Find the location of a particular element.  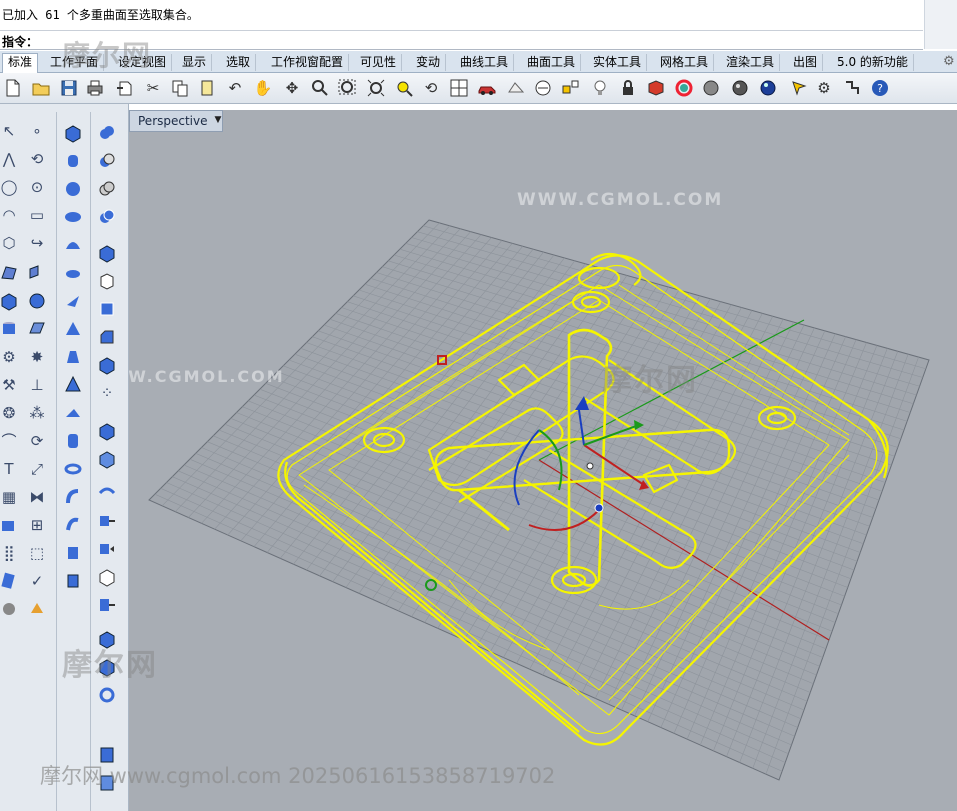

zoom-selected-icon is located at coordinates (404, 88).